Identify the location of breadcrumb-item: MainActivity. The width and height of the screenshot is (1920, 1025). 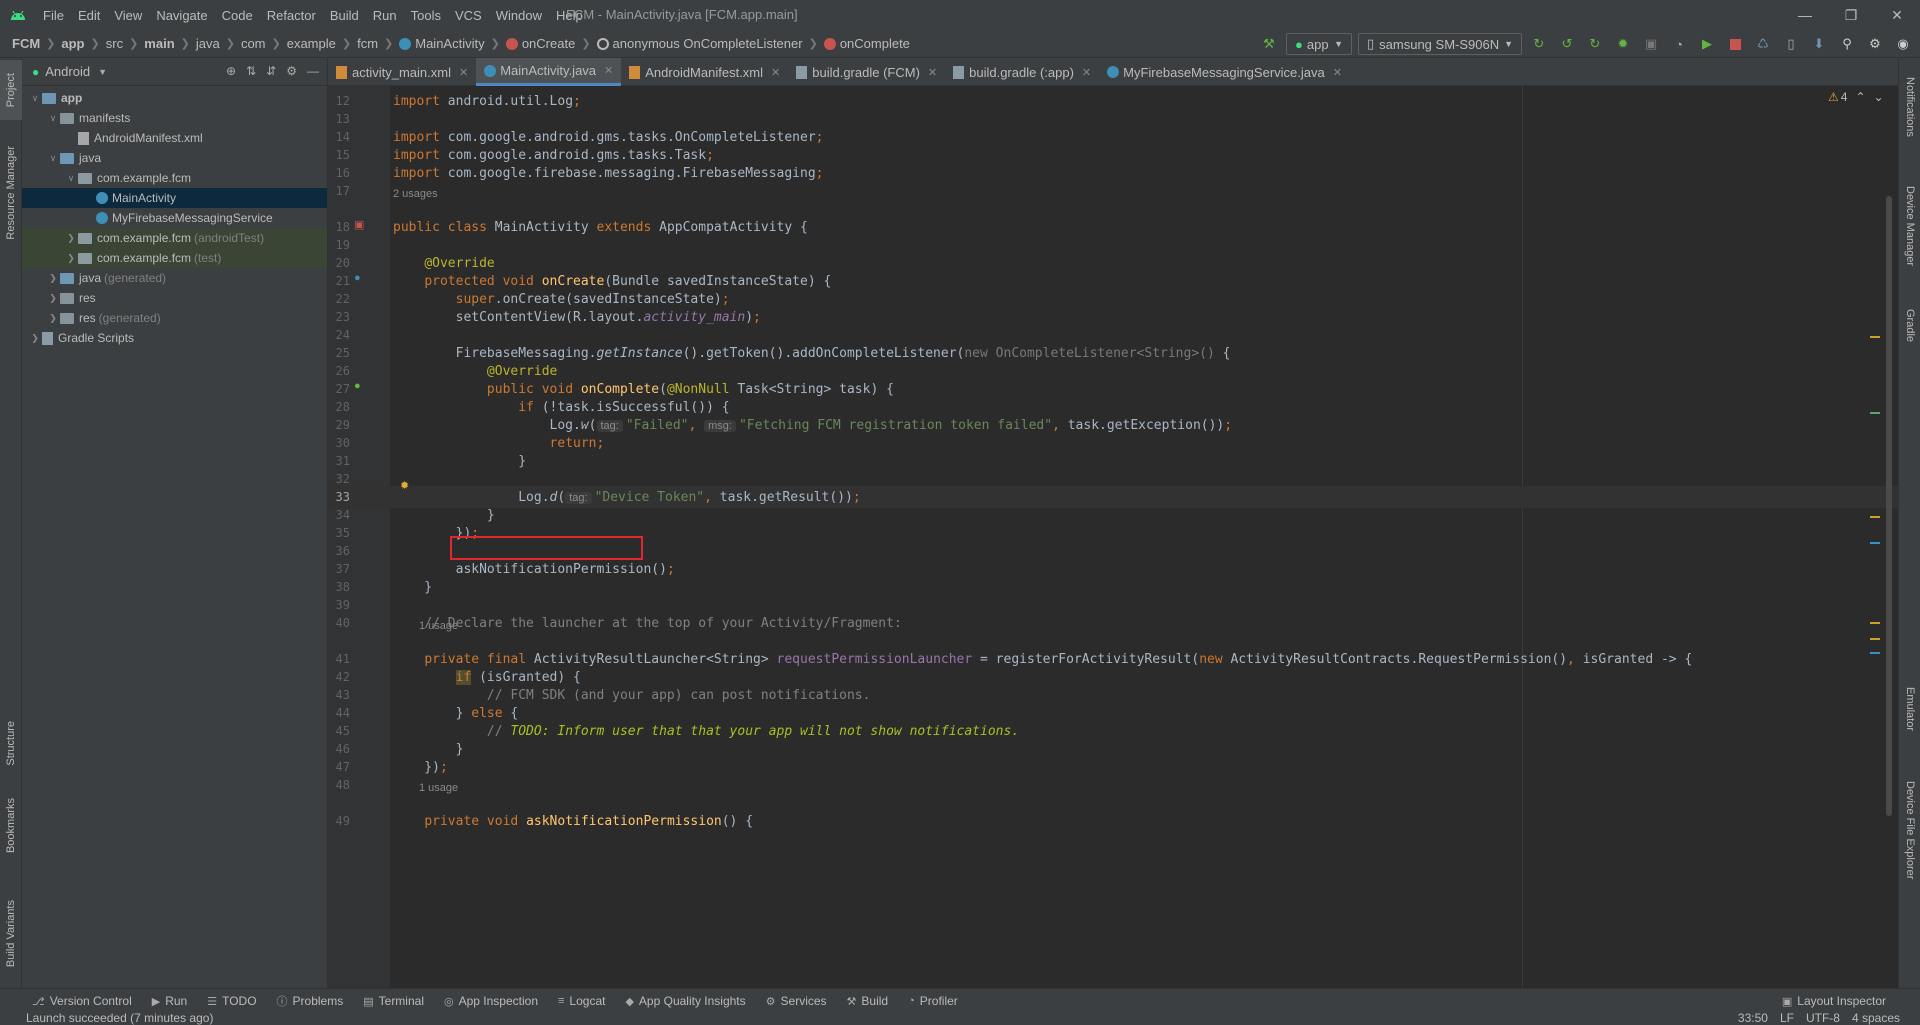
(449, 43).